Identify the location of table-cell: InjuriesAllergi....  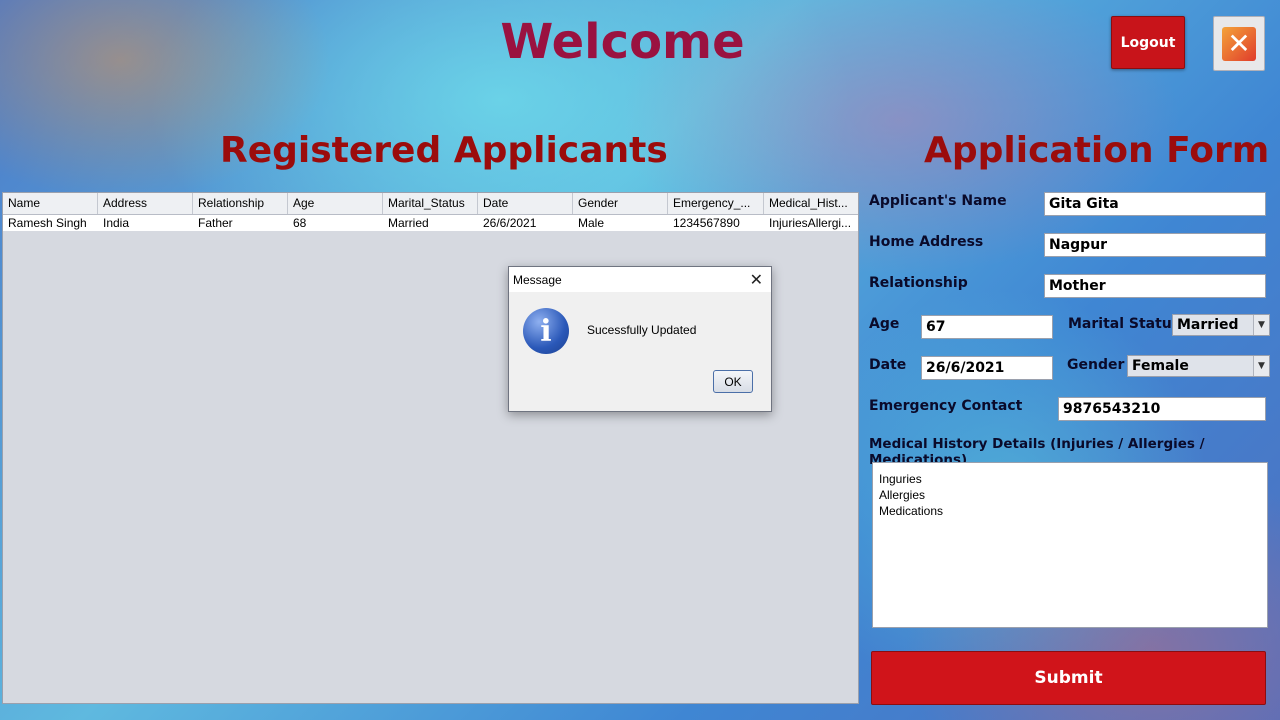
(810, 223).